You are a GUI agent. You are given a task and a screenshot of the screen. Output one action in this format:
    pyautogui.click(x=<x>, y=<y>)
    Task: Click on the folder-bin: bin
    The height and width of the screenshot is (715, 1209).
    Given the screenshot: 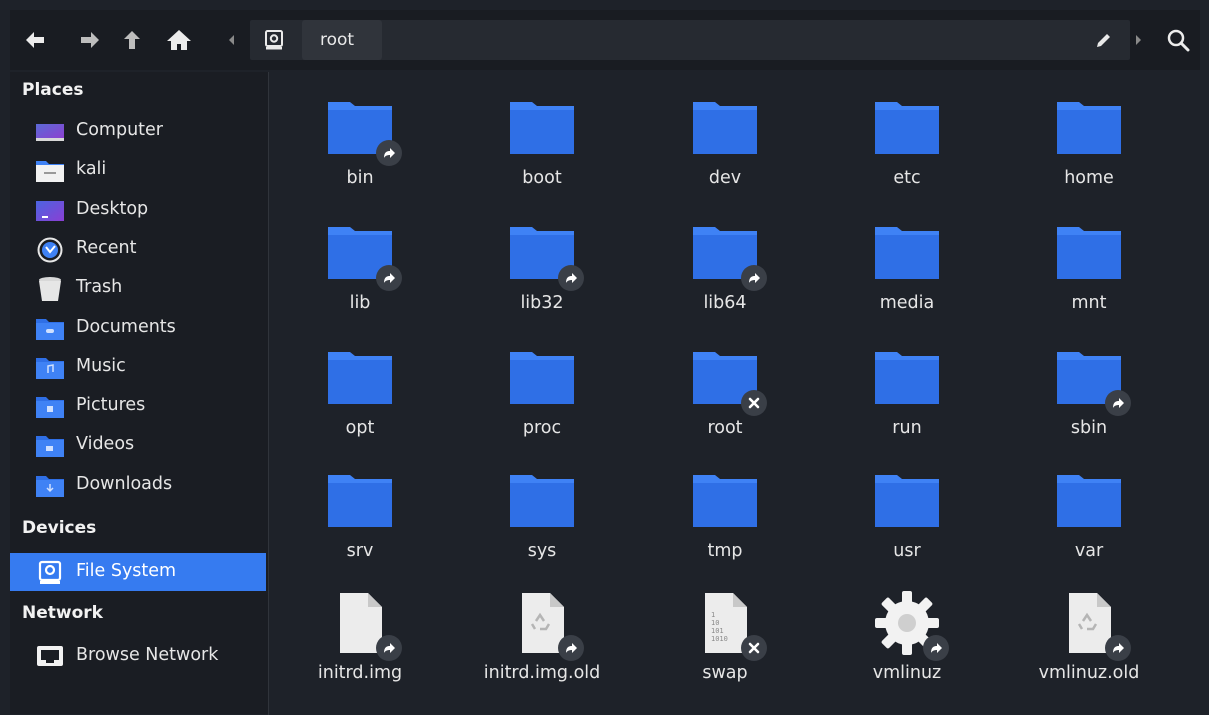 What is the action you would take?
    pyautogui.click(x=360, y=142)
    